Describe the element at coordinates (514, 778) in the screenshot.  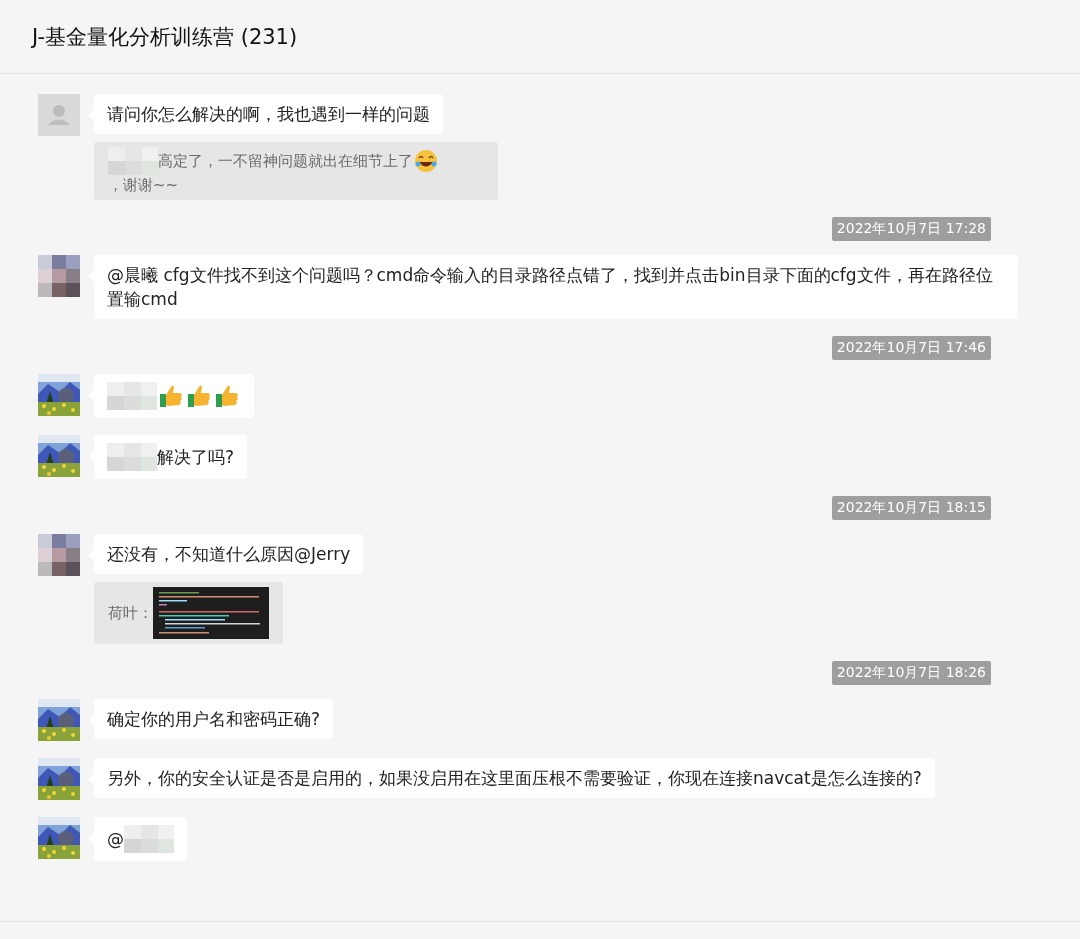
I see `message-text: 另外，你的安全认证是否是启用的，如果没启用在这里面压根不需要验证，你现在连接navcat是怎么连接的?` at that location.